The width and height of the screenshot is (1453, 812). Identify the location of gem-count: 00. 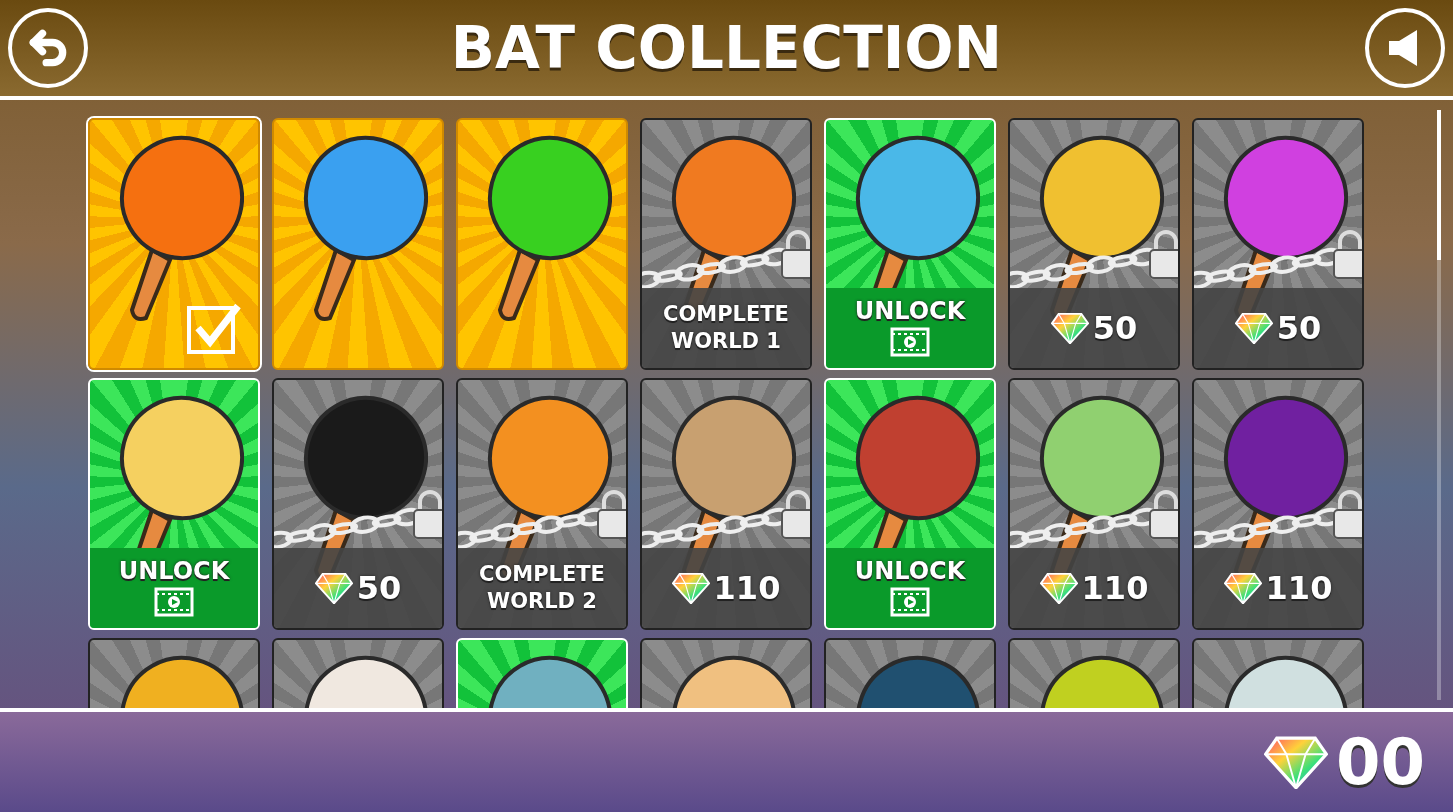
(1380, 762).